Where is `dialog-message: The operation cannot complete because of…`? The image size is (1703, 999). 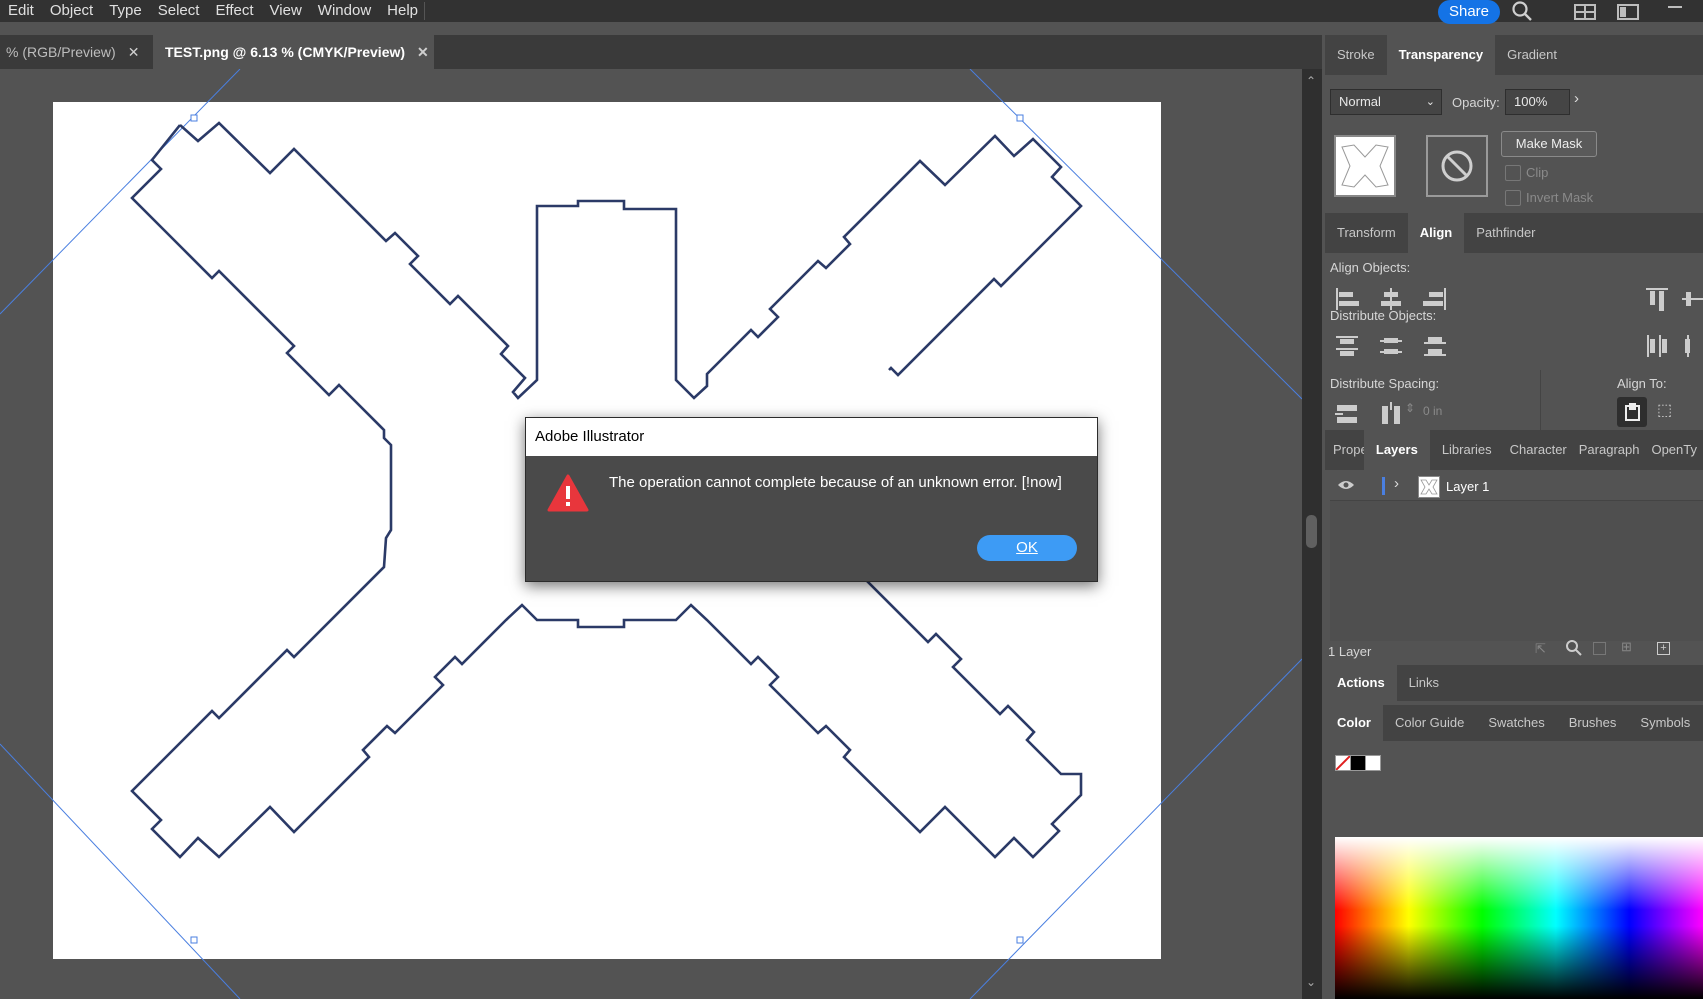
dialog-message: The operation cannot complete because of… is located at coordinates (835, 482).